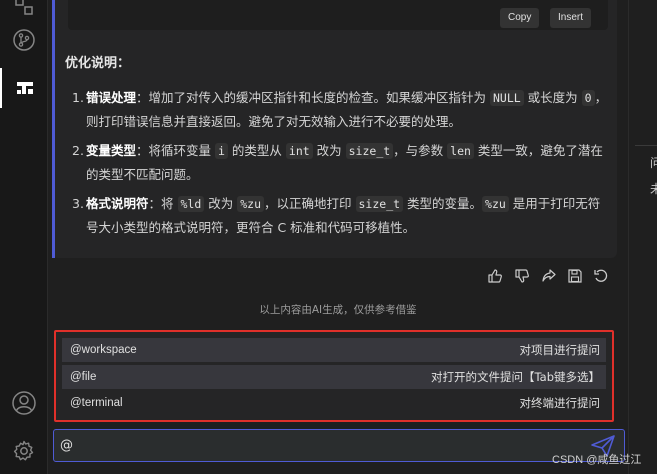  Describe the element at coordinates (646, 145) in the screenshot. I see `divider` at that location.